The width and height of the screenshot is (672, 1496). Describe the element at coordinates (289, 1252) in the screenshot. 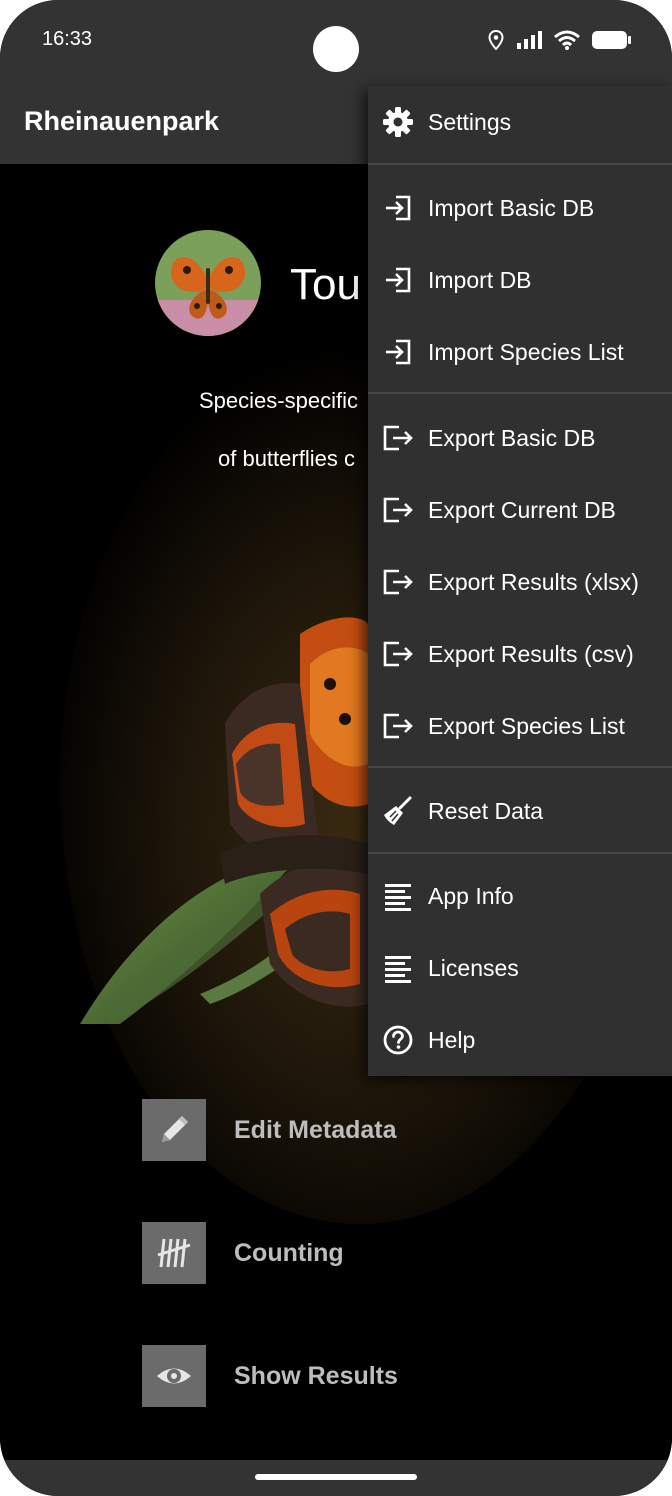

I see `counting-label: Counting` at that location.